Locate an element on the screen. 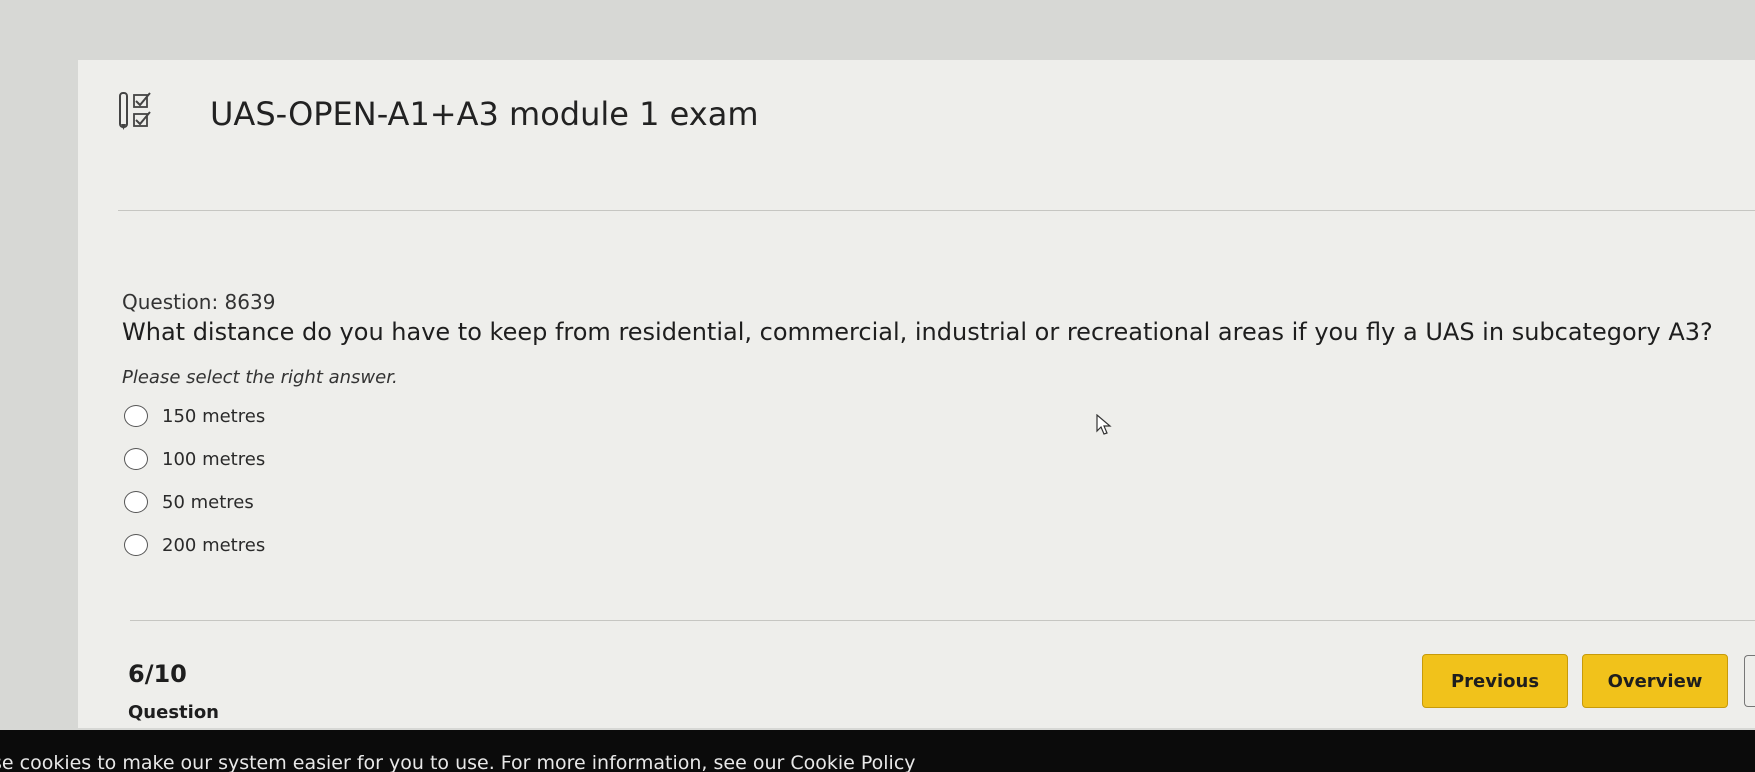 This screenshot has height=772, width=1755. mouse-cursor-icon is located at coordinates (1104, 424).